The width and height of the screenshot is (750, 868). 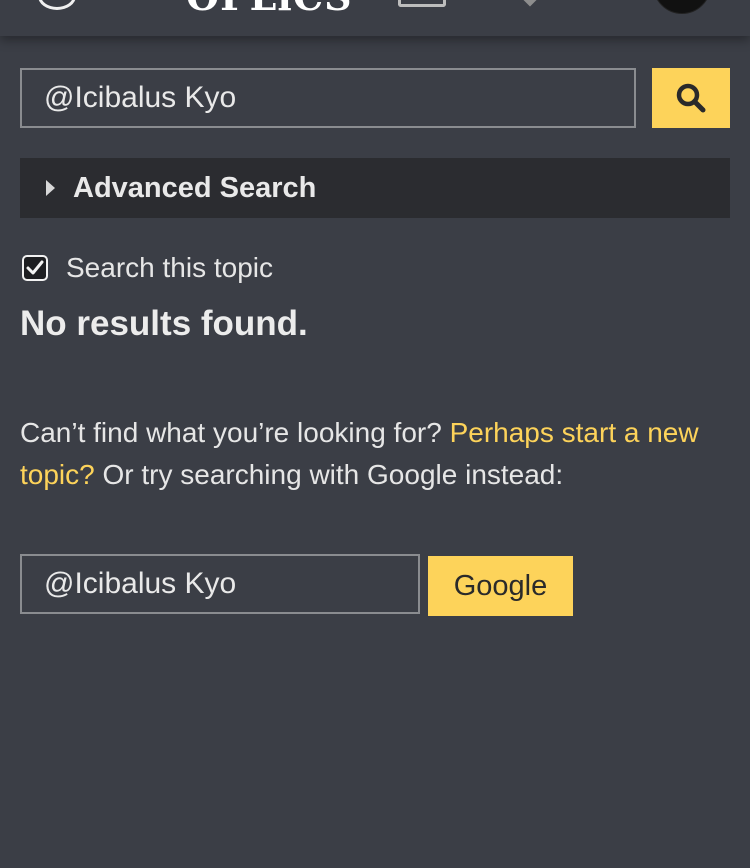 What do you see at coordinates (375, 18) in the screenshot?
I see `site-header: OPLiCS` at bounding box center [375, 18].